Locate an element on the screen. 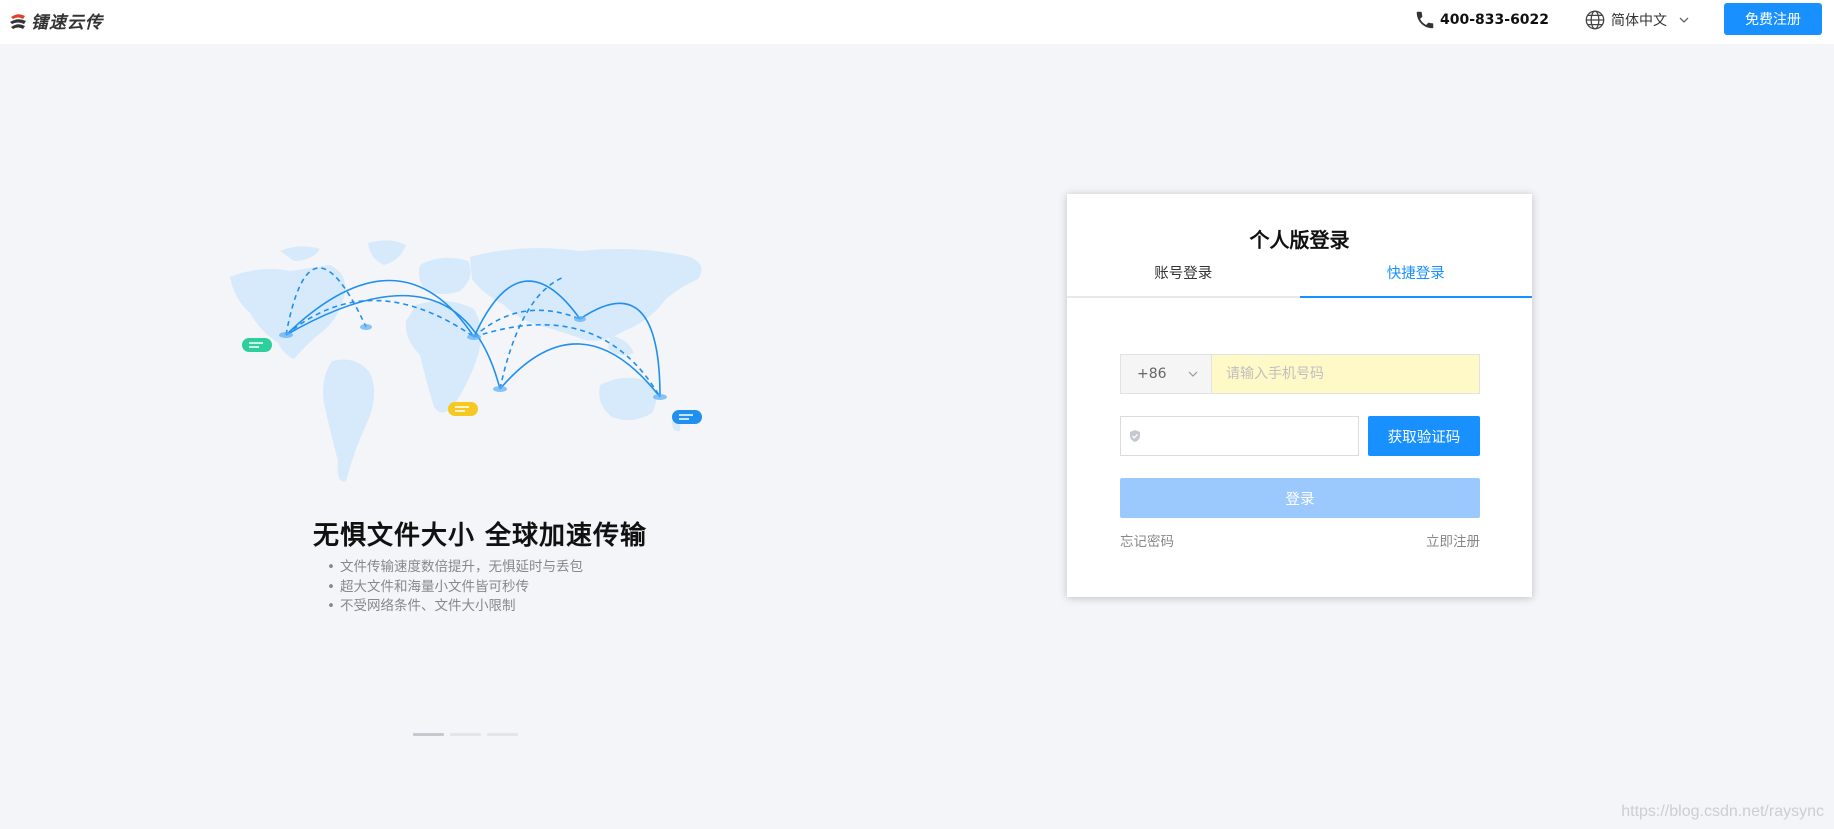  phone-input-group: +86 is located at coordinates (1300, 374).